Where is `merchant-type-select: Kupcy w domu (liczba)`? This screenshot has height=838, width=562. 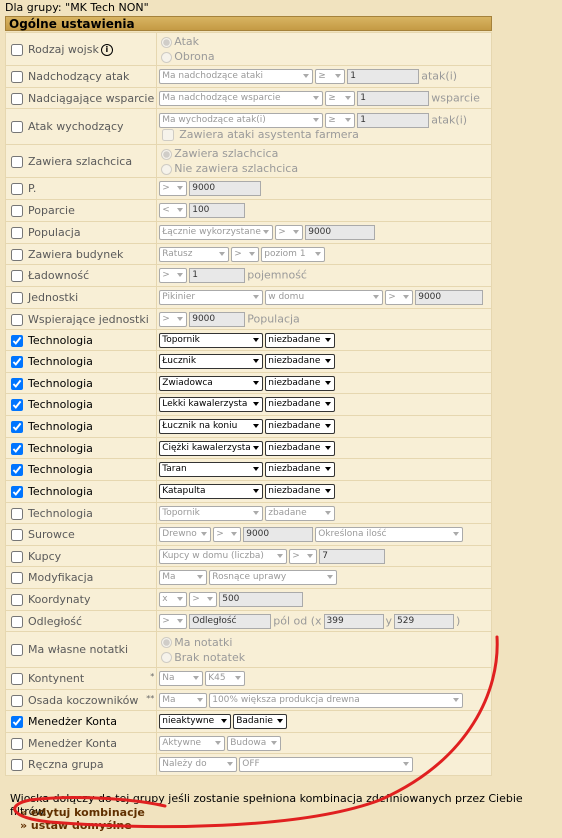
merchant-type-select: Kupcy w domu (liczba) is located at coordinates (223, 556).